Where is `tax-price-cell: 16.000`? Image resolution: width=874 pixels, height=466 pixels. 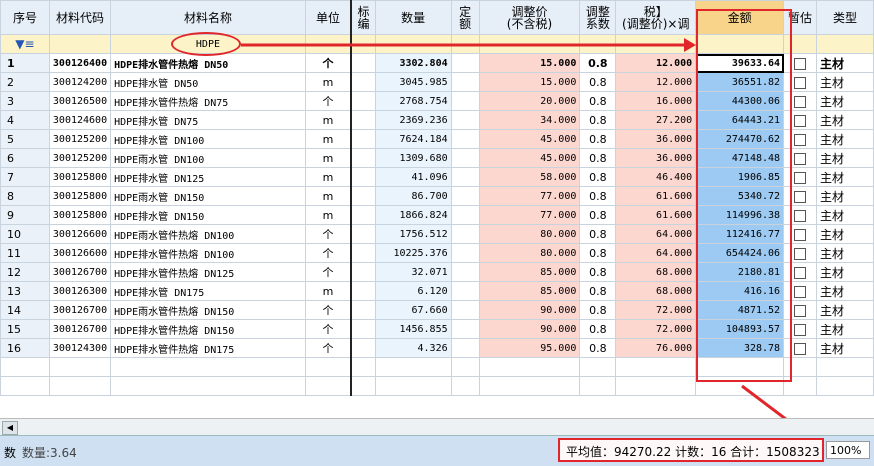
tax-price-cell: 16.000 is located at coordinates (656, 101).